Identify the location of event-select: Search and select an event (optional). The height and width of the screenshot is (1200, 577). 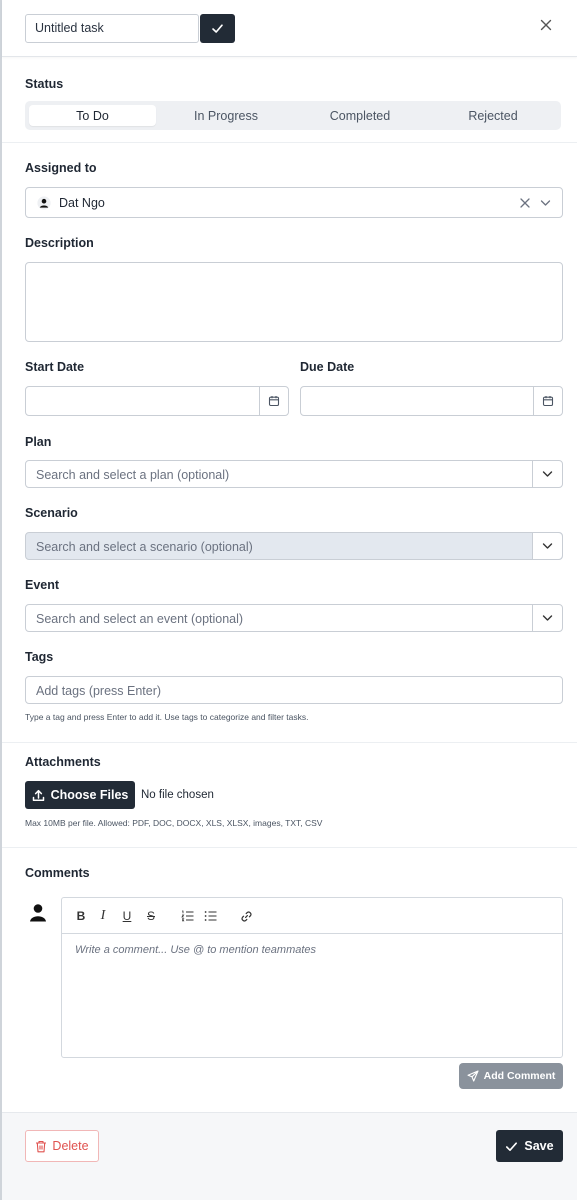
(294, 618).